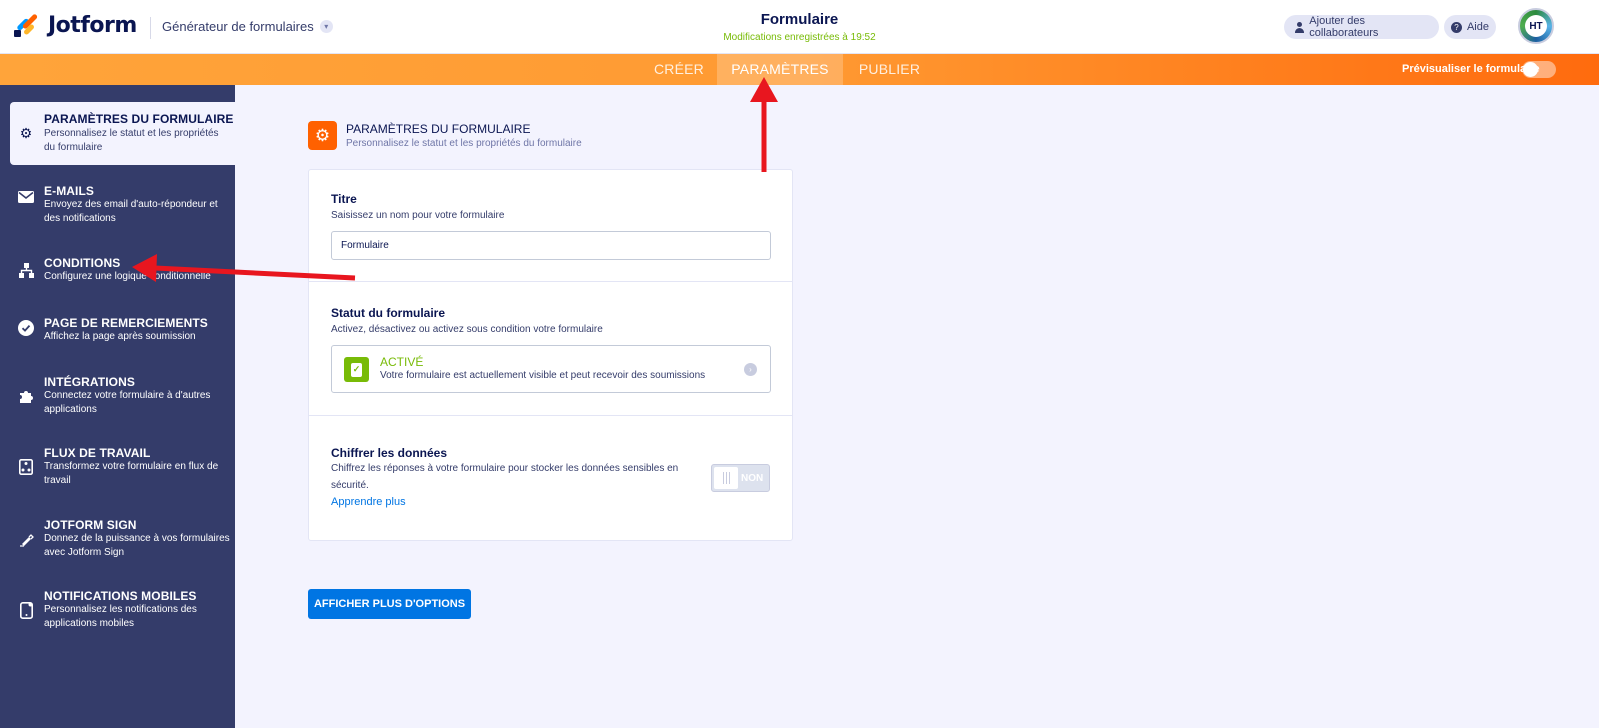 The height and width of the screenshot is (728, 1599). Describe the element at coordinates (126, 323) in the screenshot. I see `sidebar-item-title: PAGE DE REMERCIEMENTS` at that location.